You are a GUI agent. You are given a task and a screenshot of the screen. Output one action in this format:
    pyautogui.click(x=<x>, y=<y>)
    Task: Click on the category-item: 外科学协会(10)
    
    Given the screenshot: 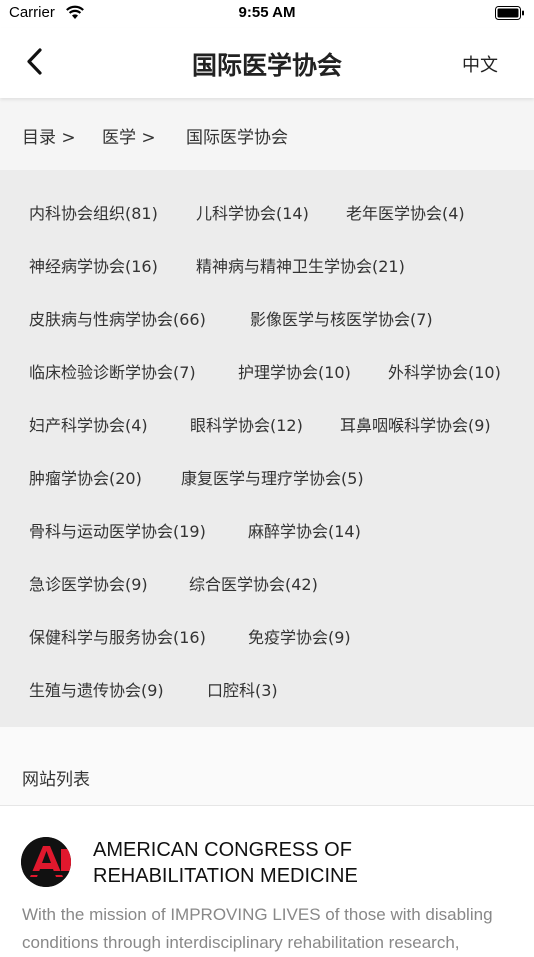 What is the action you would take?
    pyautogui.click(x=444, y=371)
    